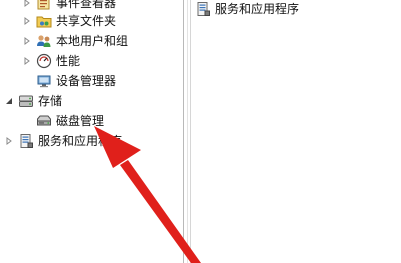 The image size is (401, 263). What do you see at coordinates (68, 61) in the screenshot?
I see `tree-item-label: 性能` at bounding box center [68, 61].